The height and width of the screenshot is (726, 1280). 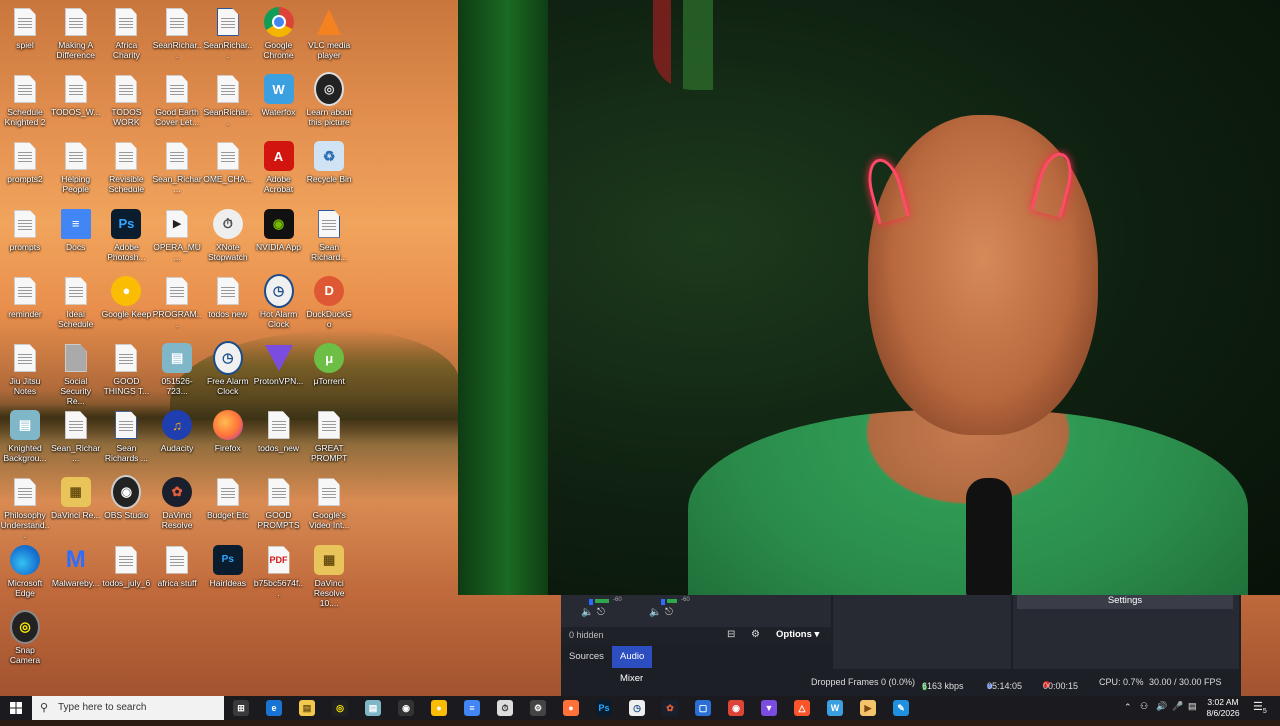 I want to click on desktop-icon: prompts2, so click(x=25, y=162).